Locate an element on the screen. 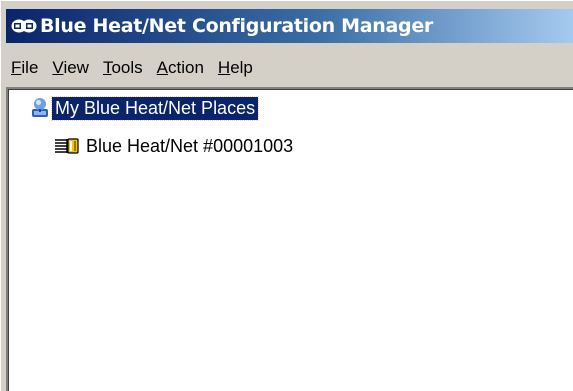  tree-child-label: Blue Heat/Net #00001003 is located at coordinates (190, 145).